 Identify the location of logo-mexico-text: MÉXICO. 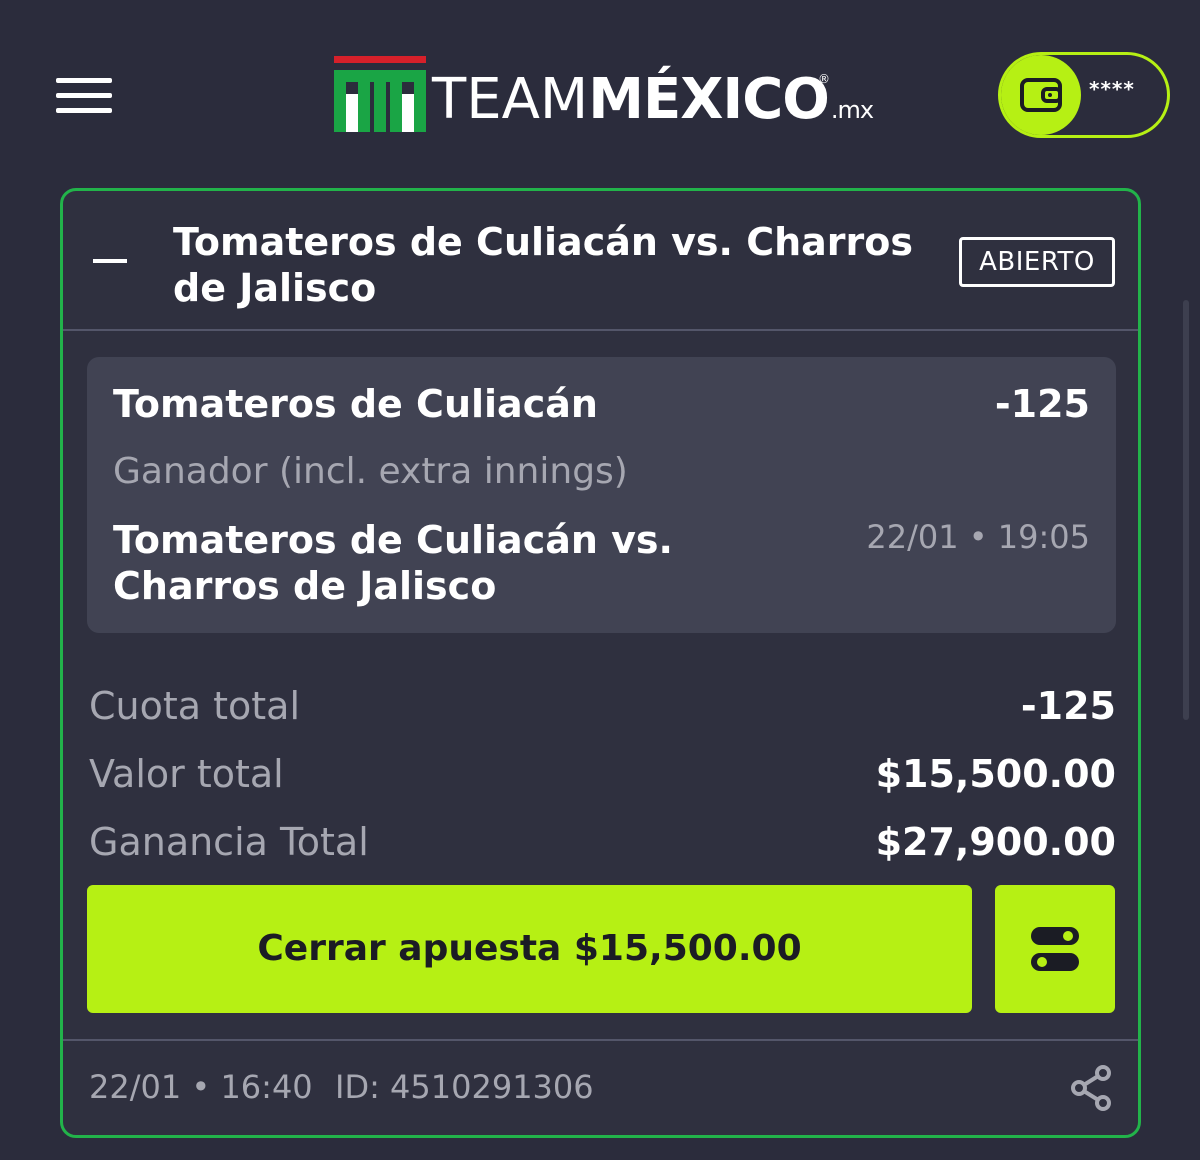
(709, 99).